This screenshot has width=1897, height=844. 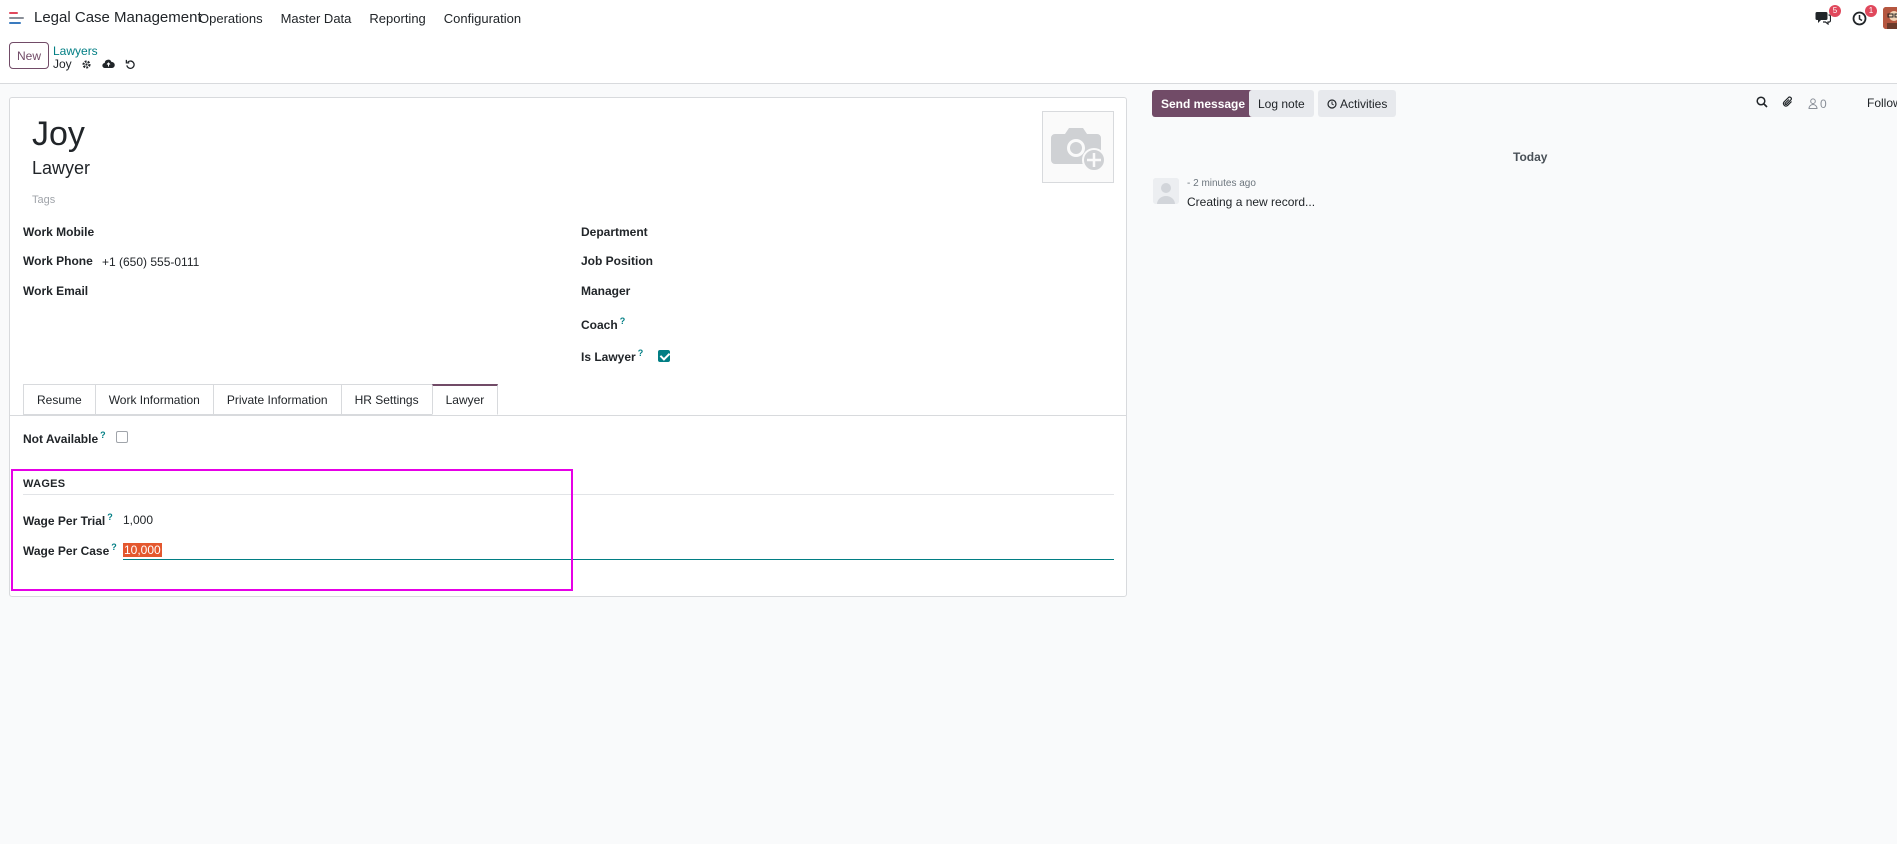 What do you see at coordinates (1871, 11) in the screenshot?
I see `activities-badge: 1` at bounding box center [1871, 11].